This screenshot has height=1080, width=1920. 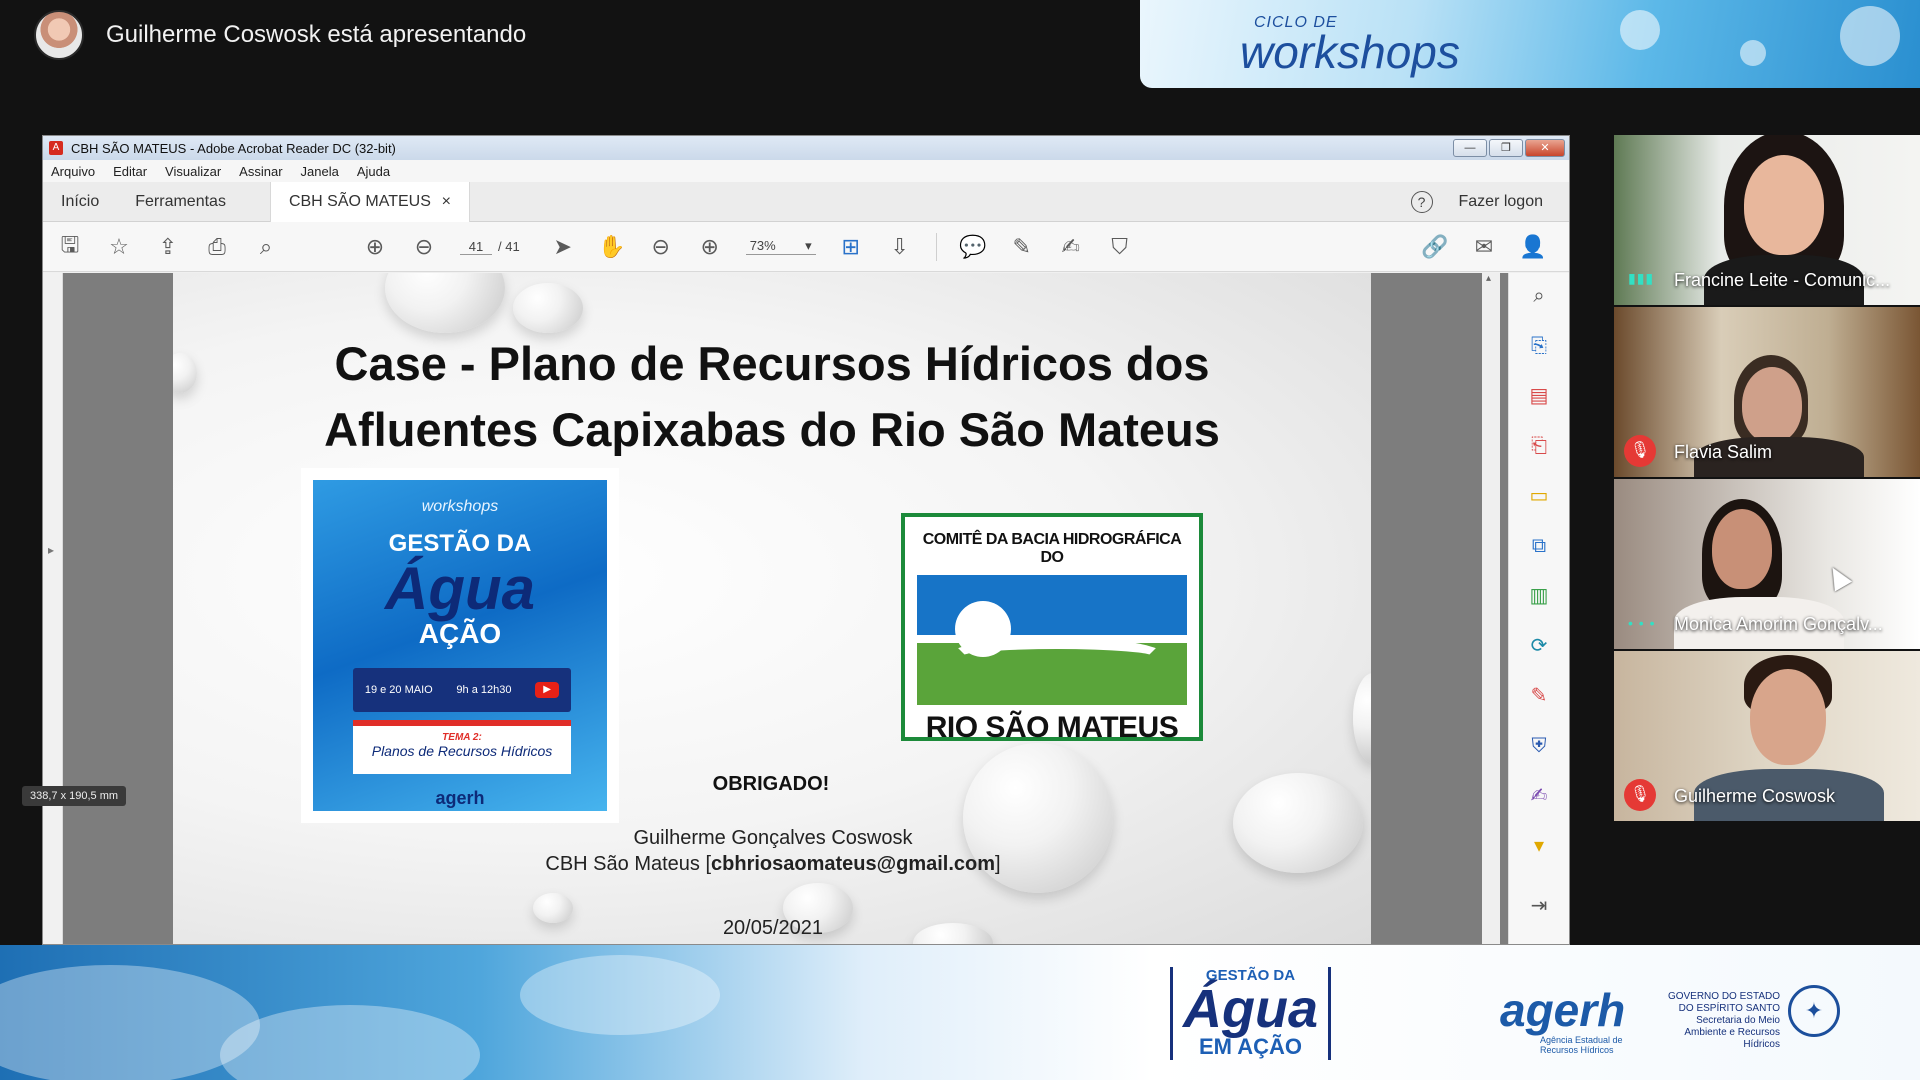 What do you see at coordinates (771, 784) in the screenshot?
I see `thanks-text: OBRIGADO!` at bounding box center [771, 784].